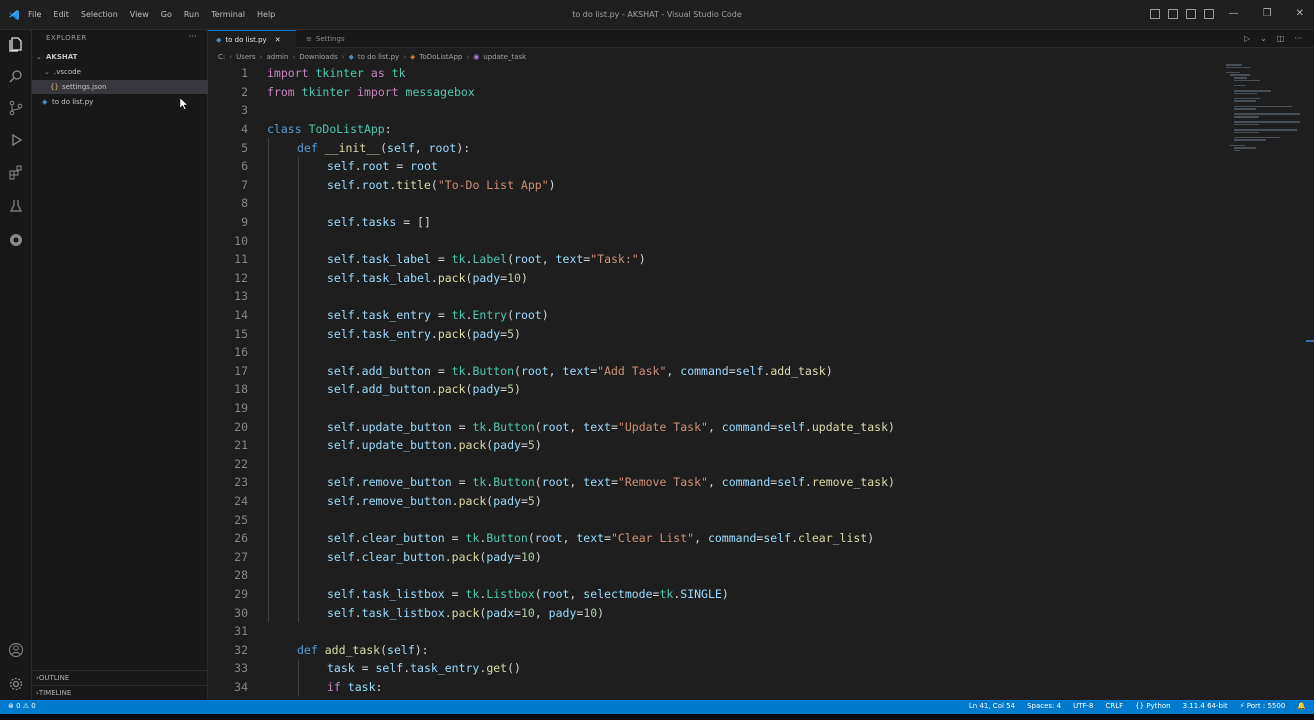  Describe the element at coordinates (1114, 706) in the screenshot. I see `line-endings: CRLF` at that location.